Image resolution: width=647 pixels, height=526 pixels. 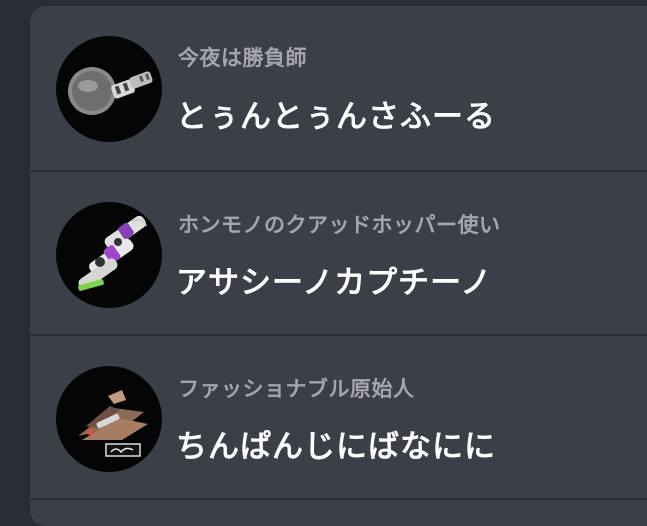 What do you see at coordinates (242, 58) in the screenshot?
I see `player-subtitle: 今夜は勝負師` at bounding box center [242, 58].